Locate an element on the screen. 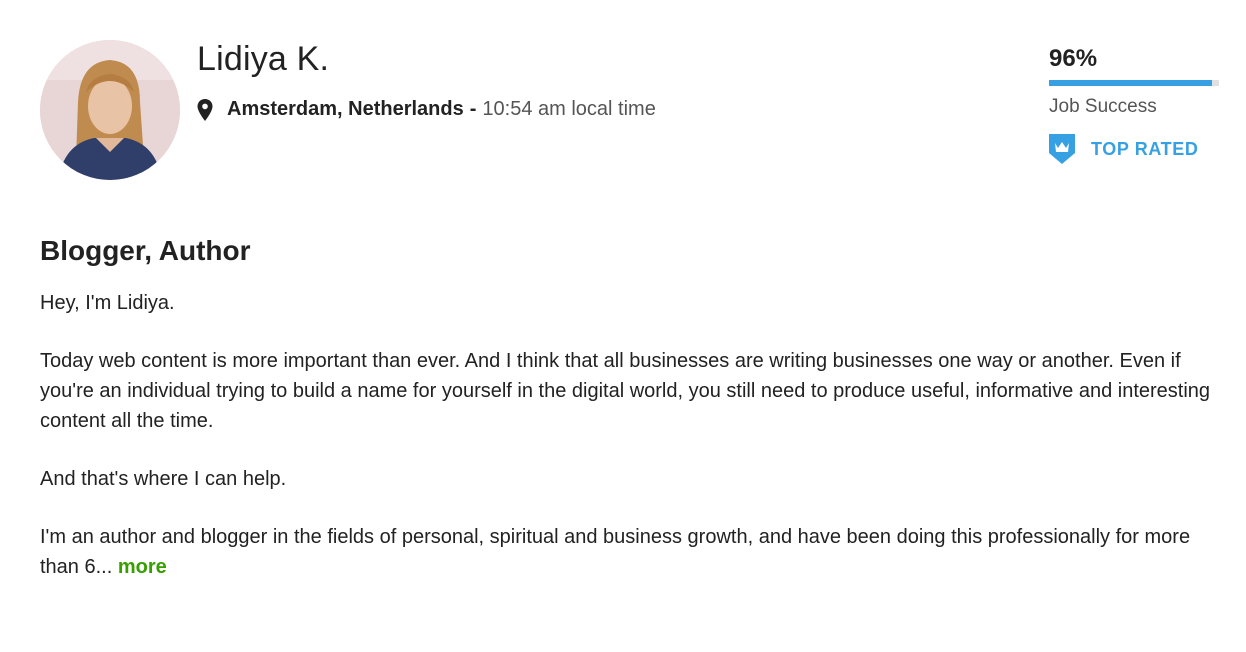 The width and height of the screenshot is (1246, 652). top-rated-label: TOP RATED is located at coordinates (1145, 148).